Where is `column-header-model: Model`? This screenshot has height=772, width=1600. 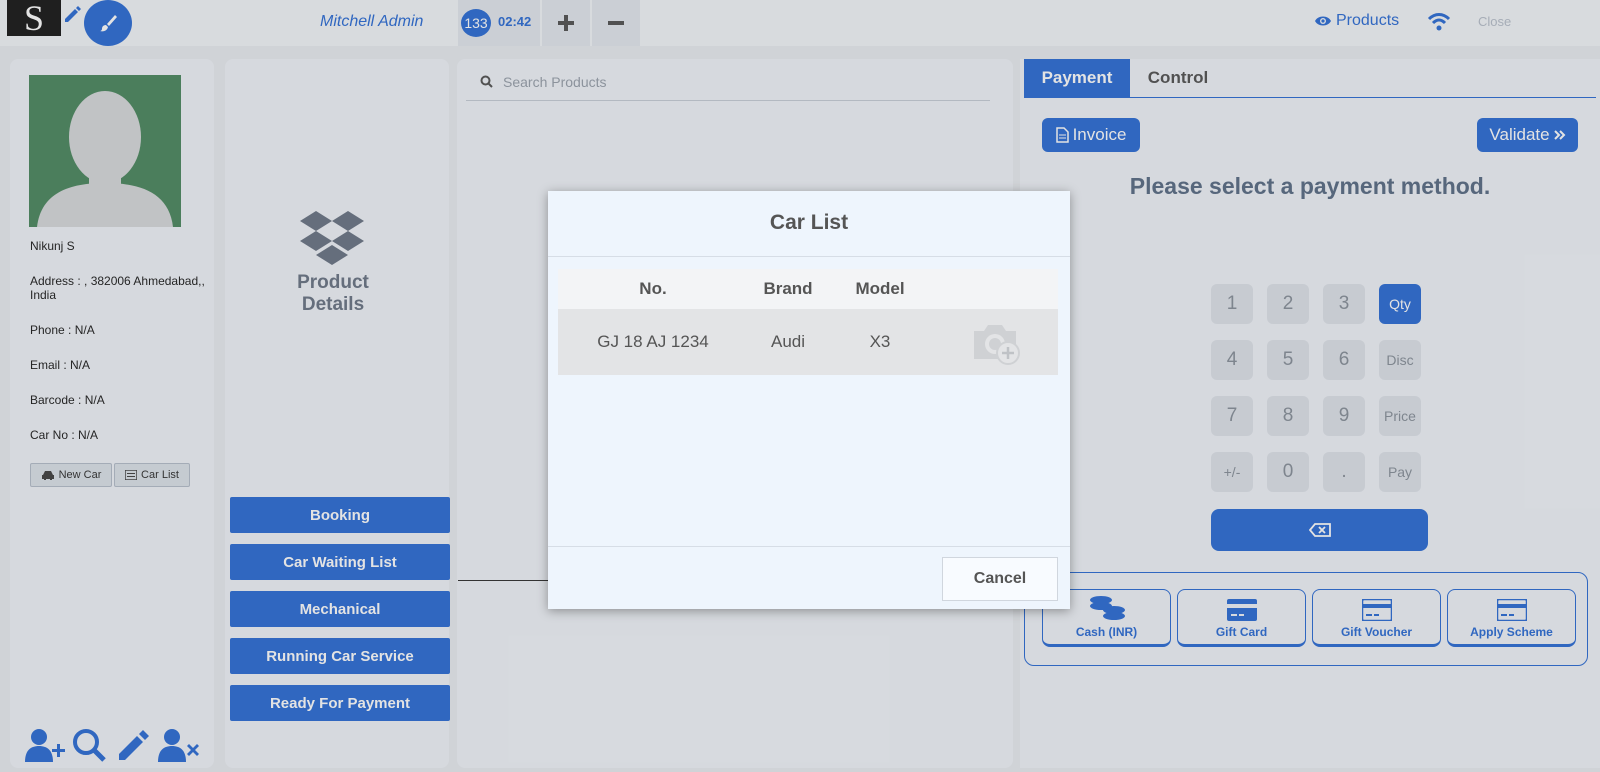 column-header-model: Model is located at coordinates (880, 288).